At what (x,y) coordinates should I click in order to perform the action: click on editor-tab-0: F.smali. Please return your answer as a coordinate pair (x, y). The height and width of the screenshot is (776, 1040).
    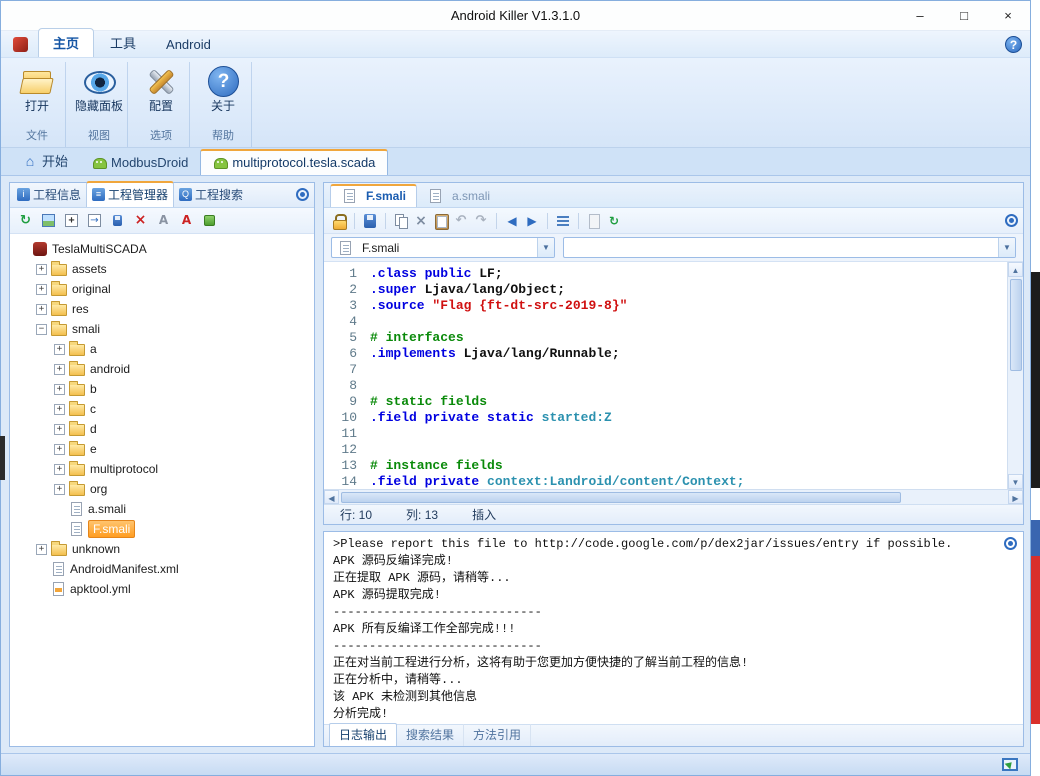
    Looking at the image, I should click on (374, 195).